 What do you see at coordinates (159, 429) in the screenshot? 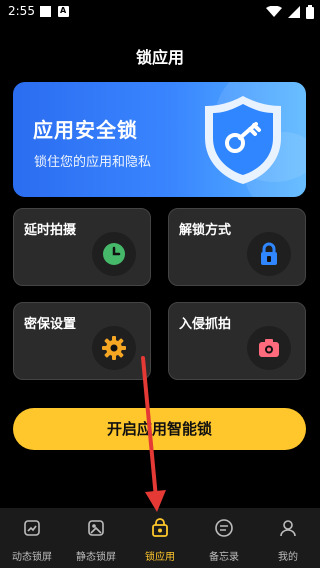
I see `enable-smart-lock-button: 开启应用智能锁` at bounding box center [159, 429].